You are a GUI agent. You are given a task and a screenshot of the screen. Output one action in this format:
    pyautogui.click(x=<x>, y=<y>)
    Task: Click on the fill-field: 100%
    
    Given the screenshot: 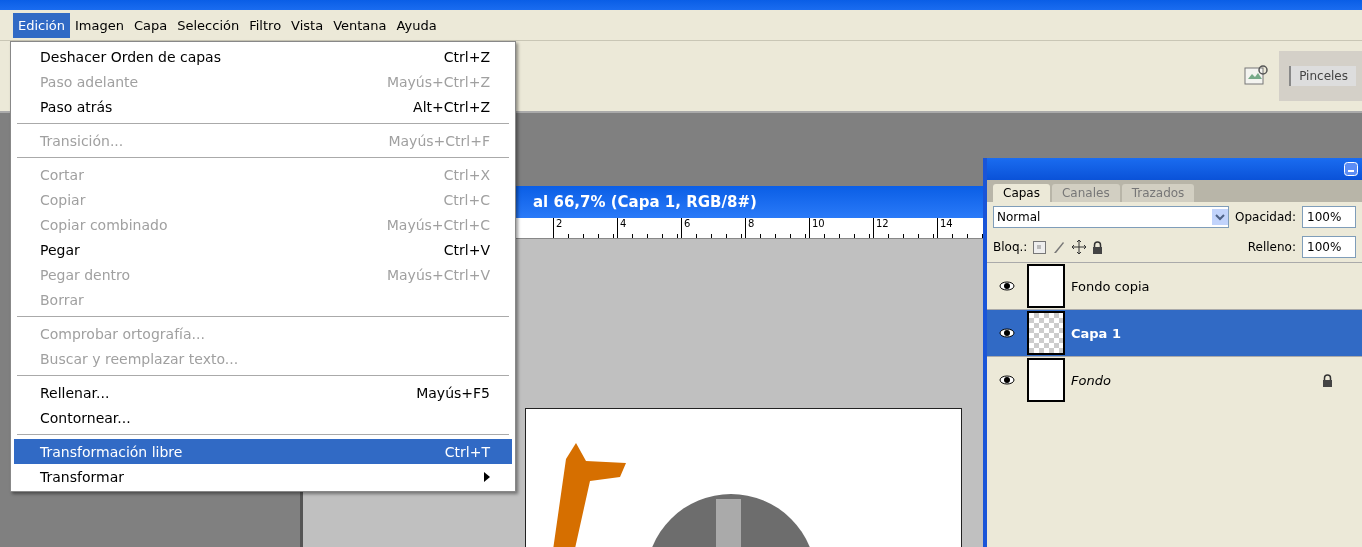 What is the action you would take?
    pyautogui.click(x=1329, y=247)
    